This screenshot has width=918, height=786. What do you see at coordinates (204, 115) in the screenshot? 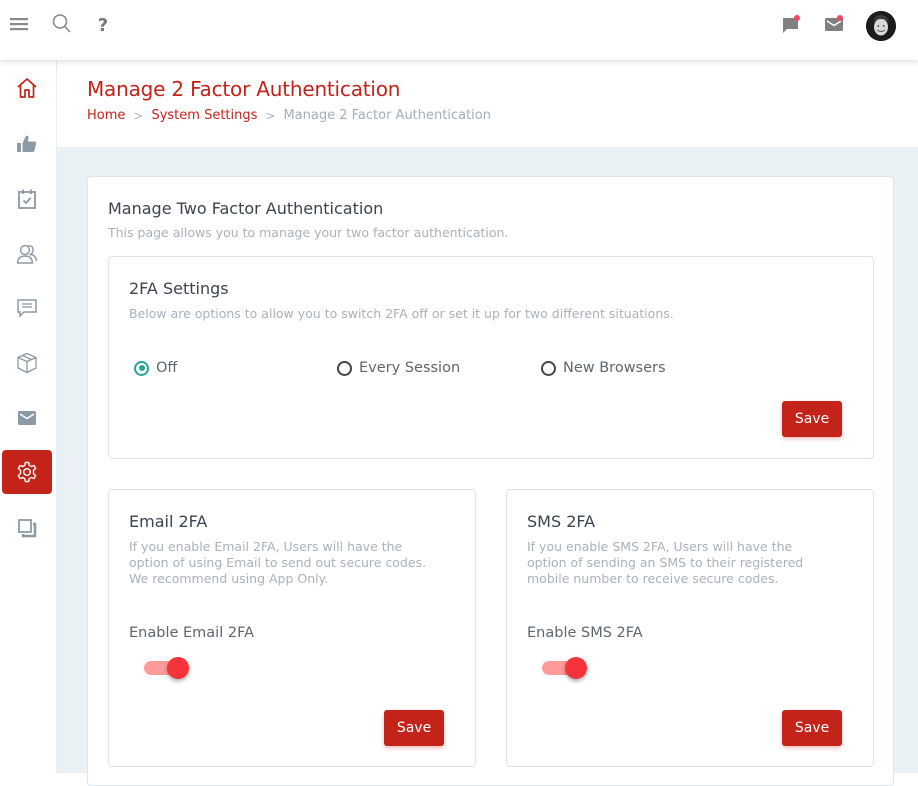
I see `breadcrumb-system-settings: System Settings` at bounding box center [204, 115].